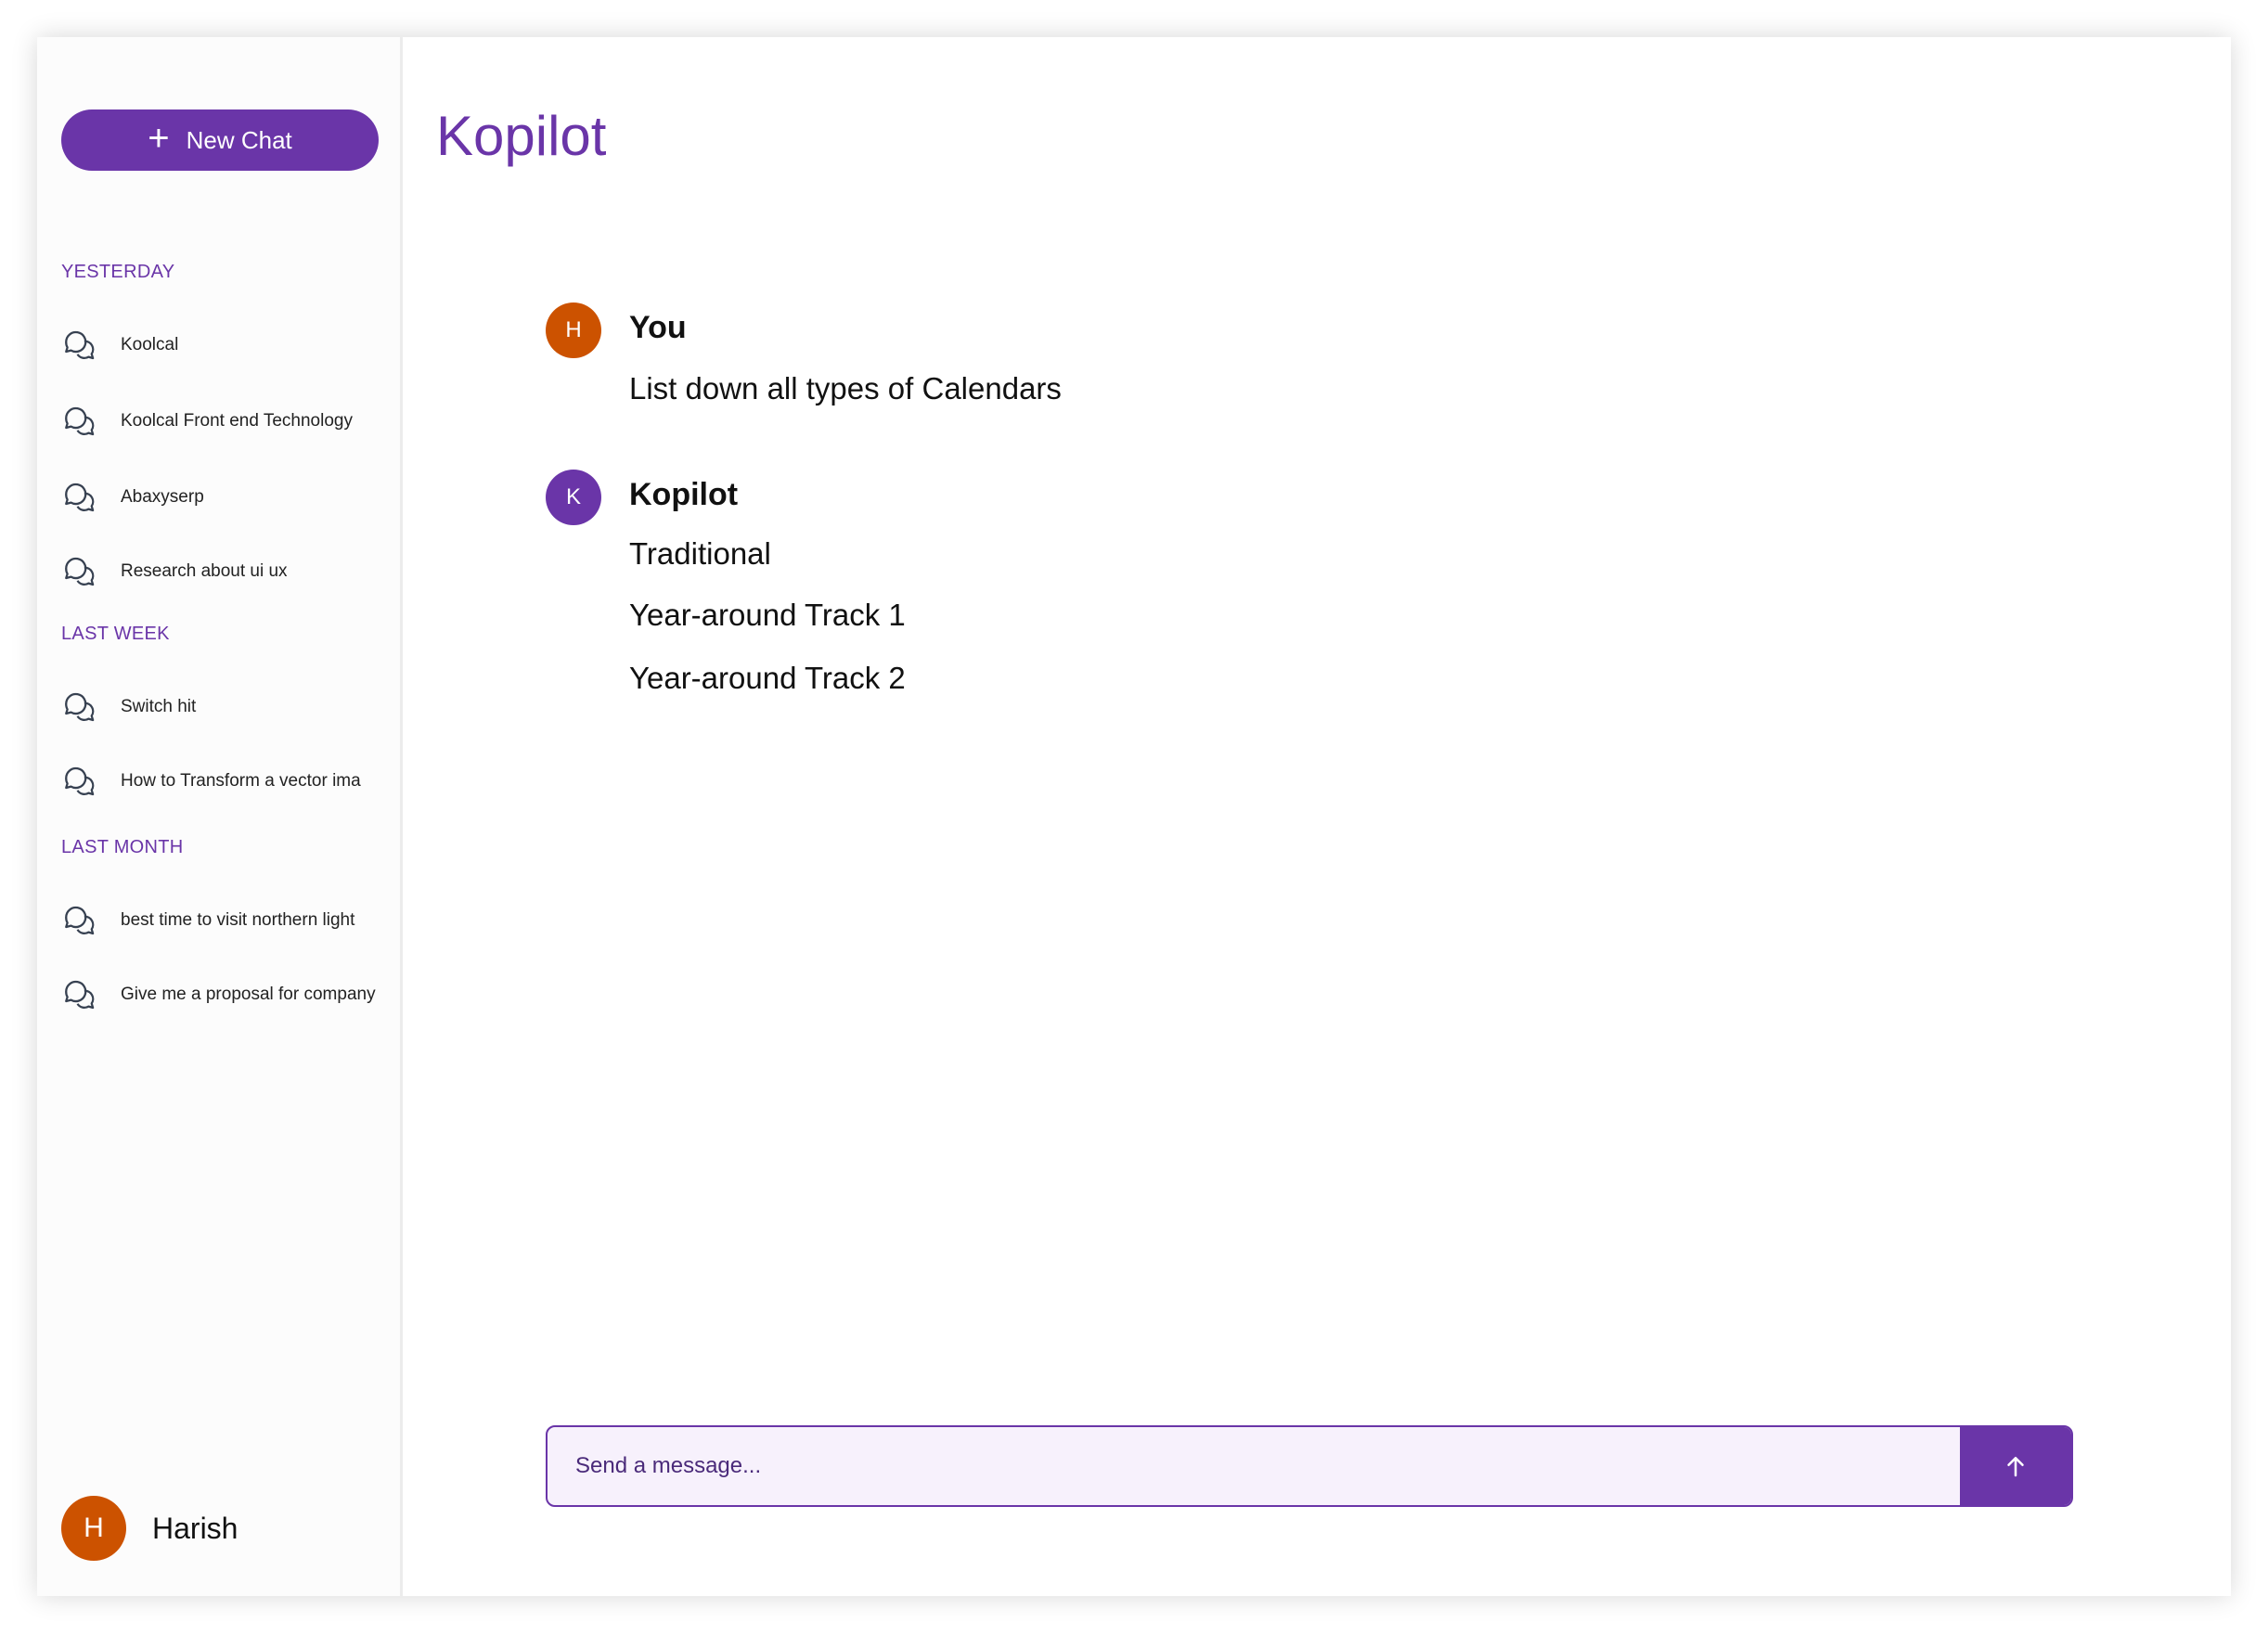  What do you see at coordinates (239, 139) in the screenshot?
I see `new-chat-label: New Chat` at bounding box center [239, 139].